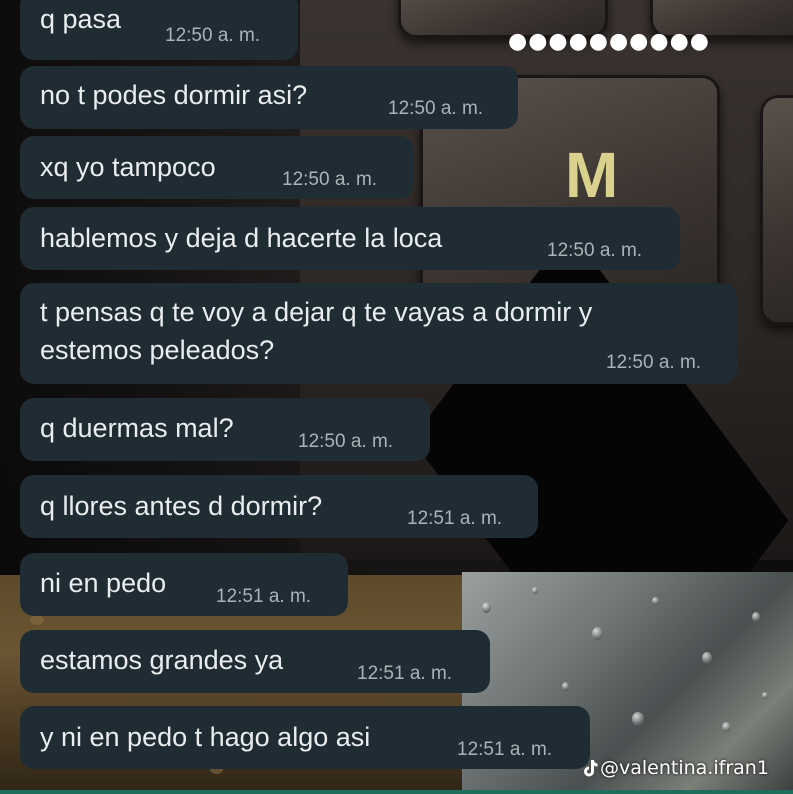  What do you see at coordinates (396, 792) in the screenshot?
I see `bottom-divider` at bounding box center [396, 792].